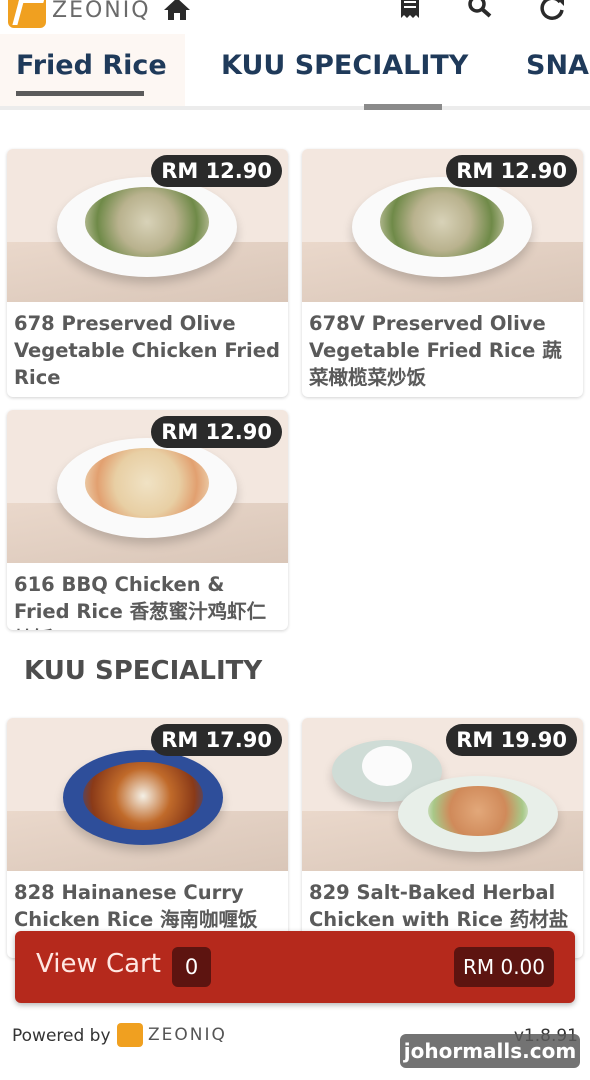  What do you see at coordinates (191, 967) in the screenshot?
I see `cart-item-count: 0` at bounding box center [191, 967].